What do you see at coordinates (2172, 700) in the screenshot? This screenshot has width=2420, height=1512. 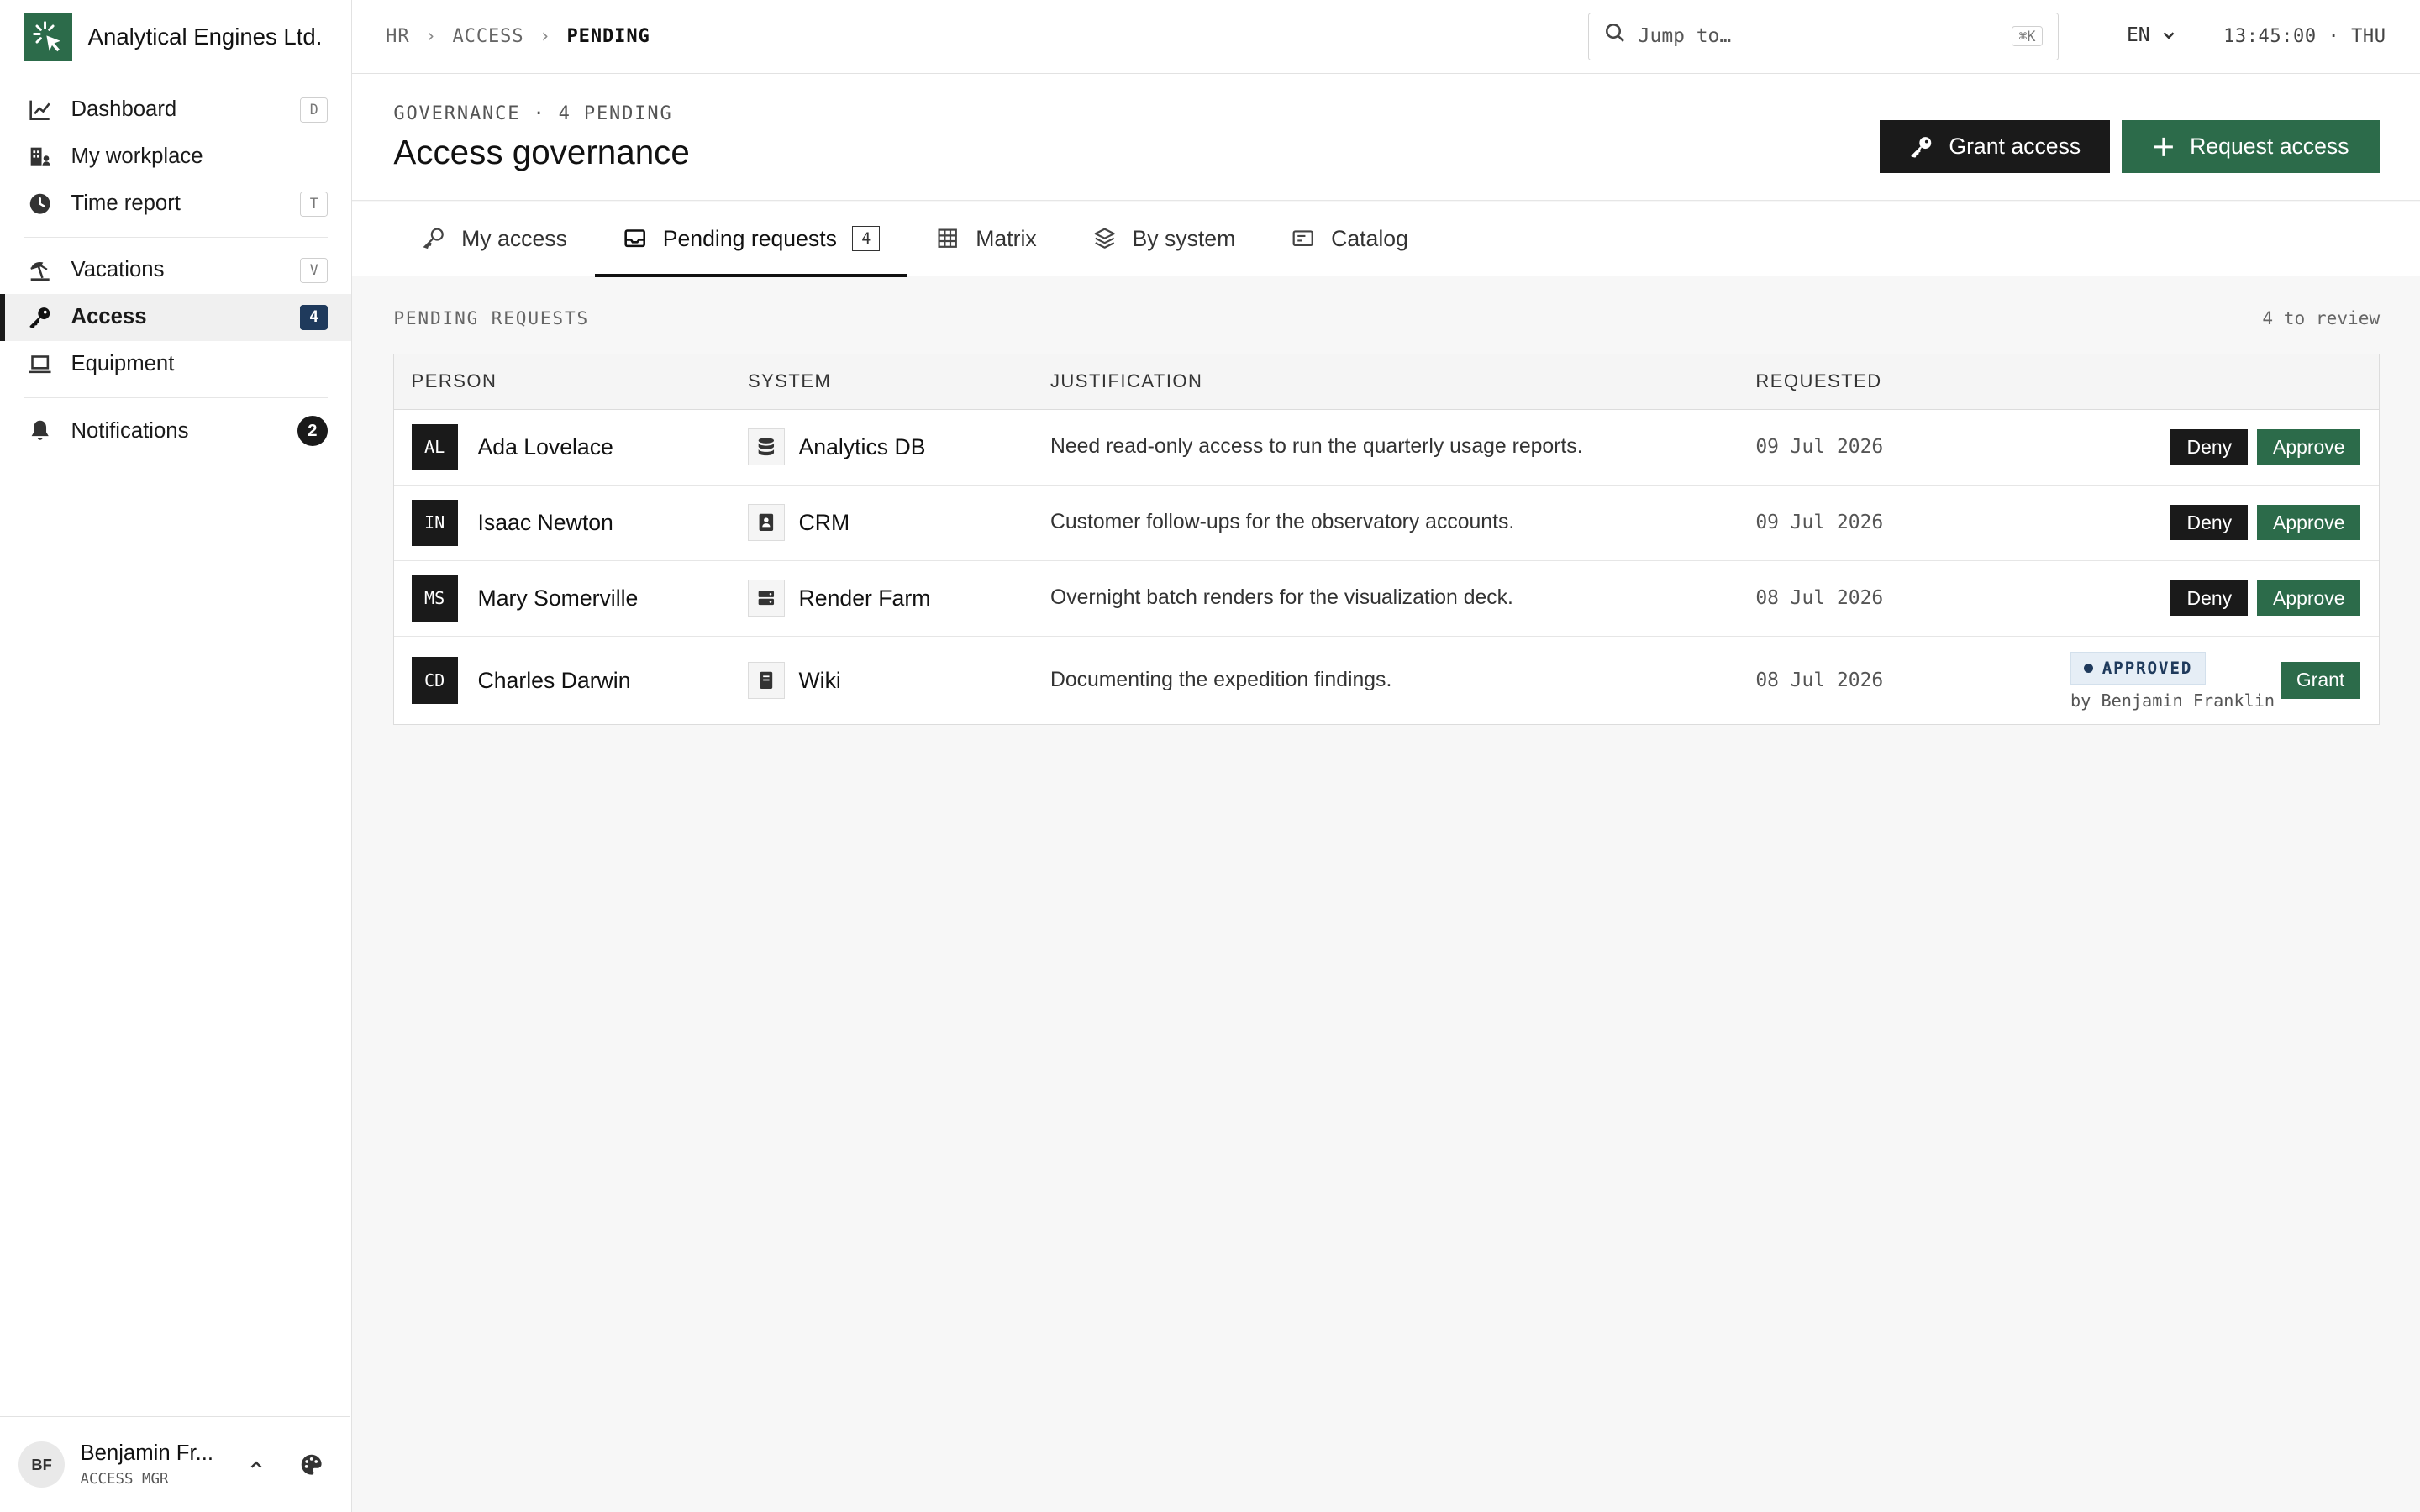 I see `approved-by-text: by Benjamin Franklin` at bounding box center [2172, 700].